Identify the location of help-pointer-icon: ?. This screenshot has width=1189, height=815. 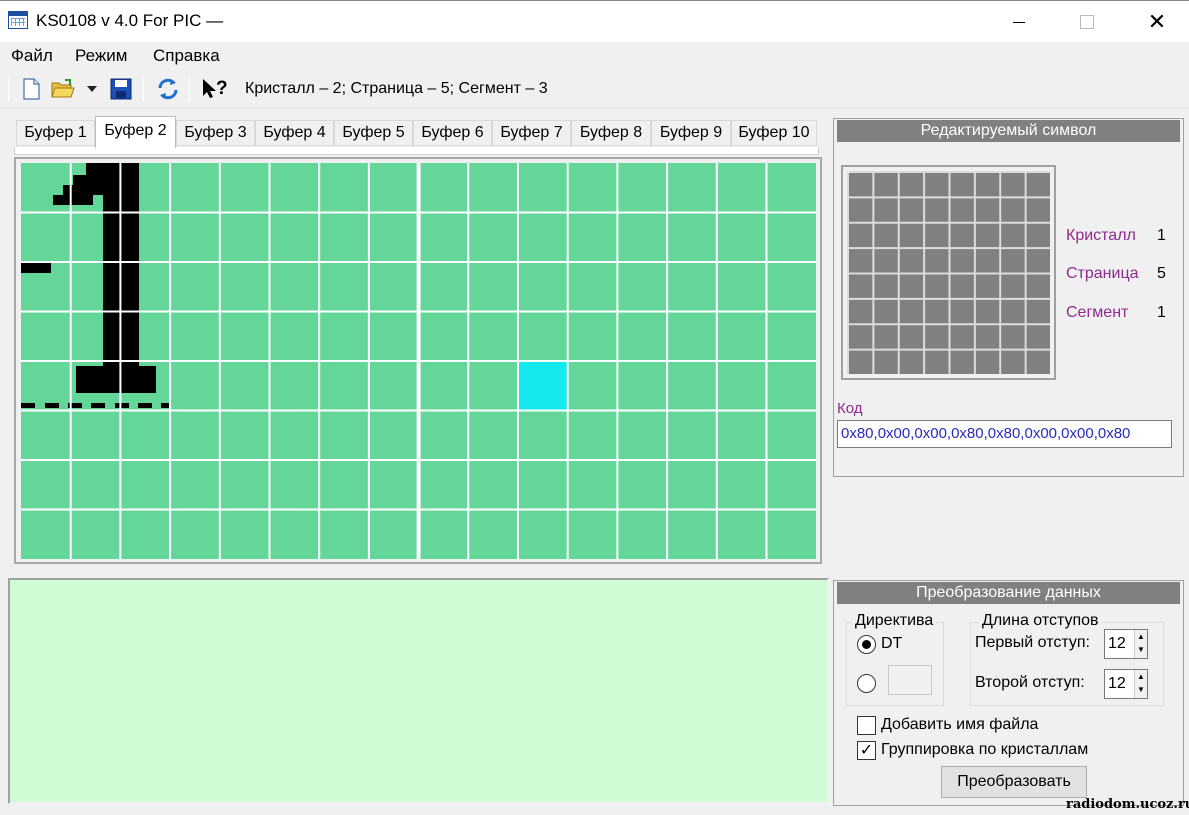
(215, 88).